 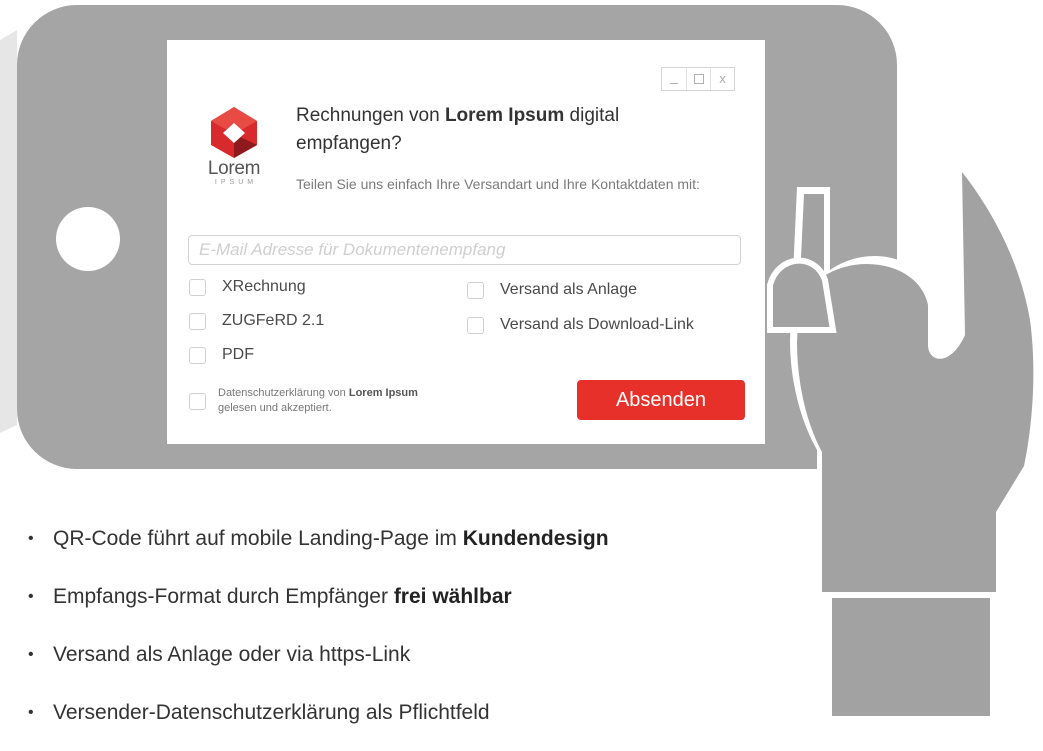 What do you see at coordinates (197, 355) in the screenshot?
I see `checkbox-pdf` at bounding box center [197, 355].